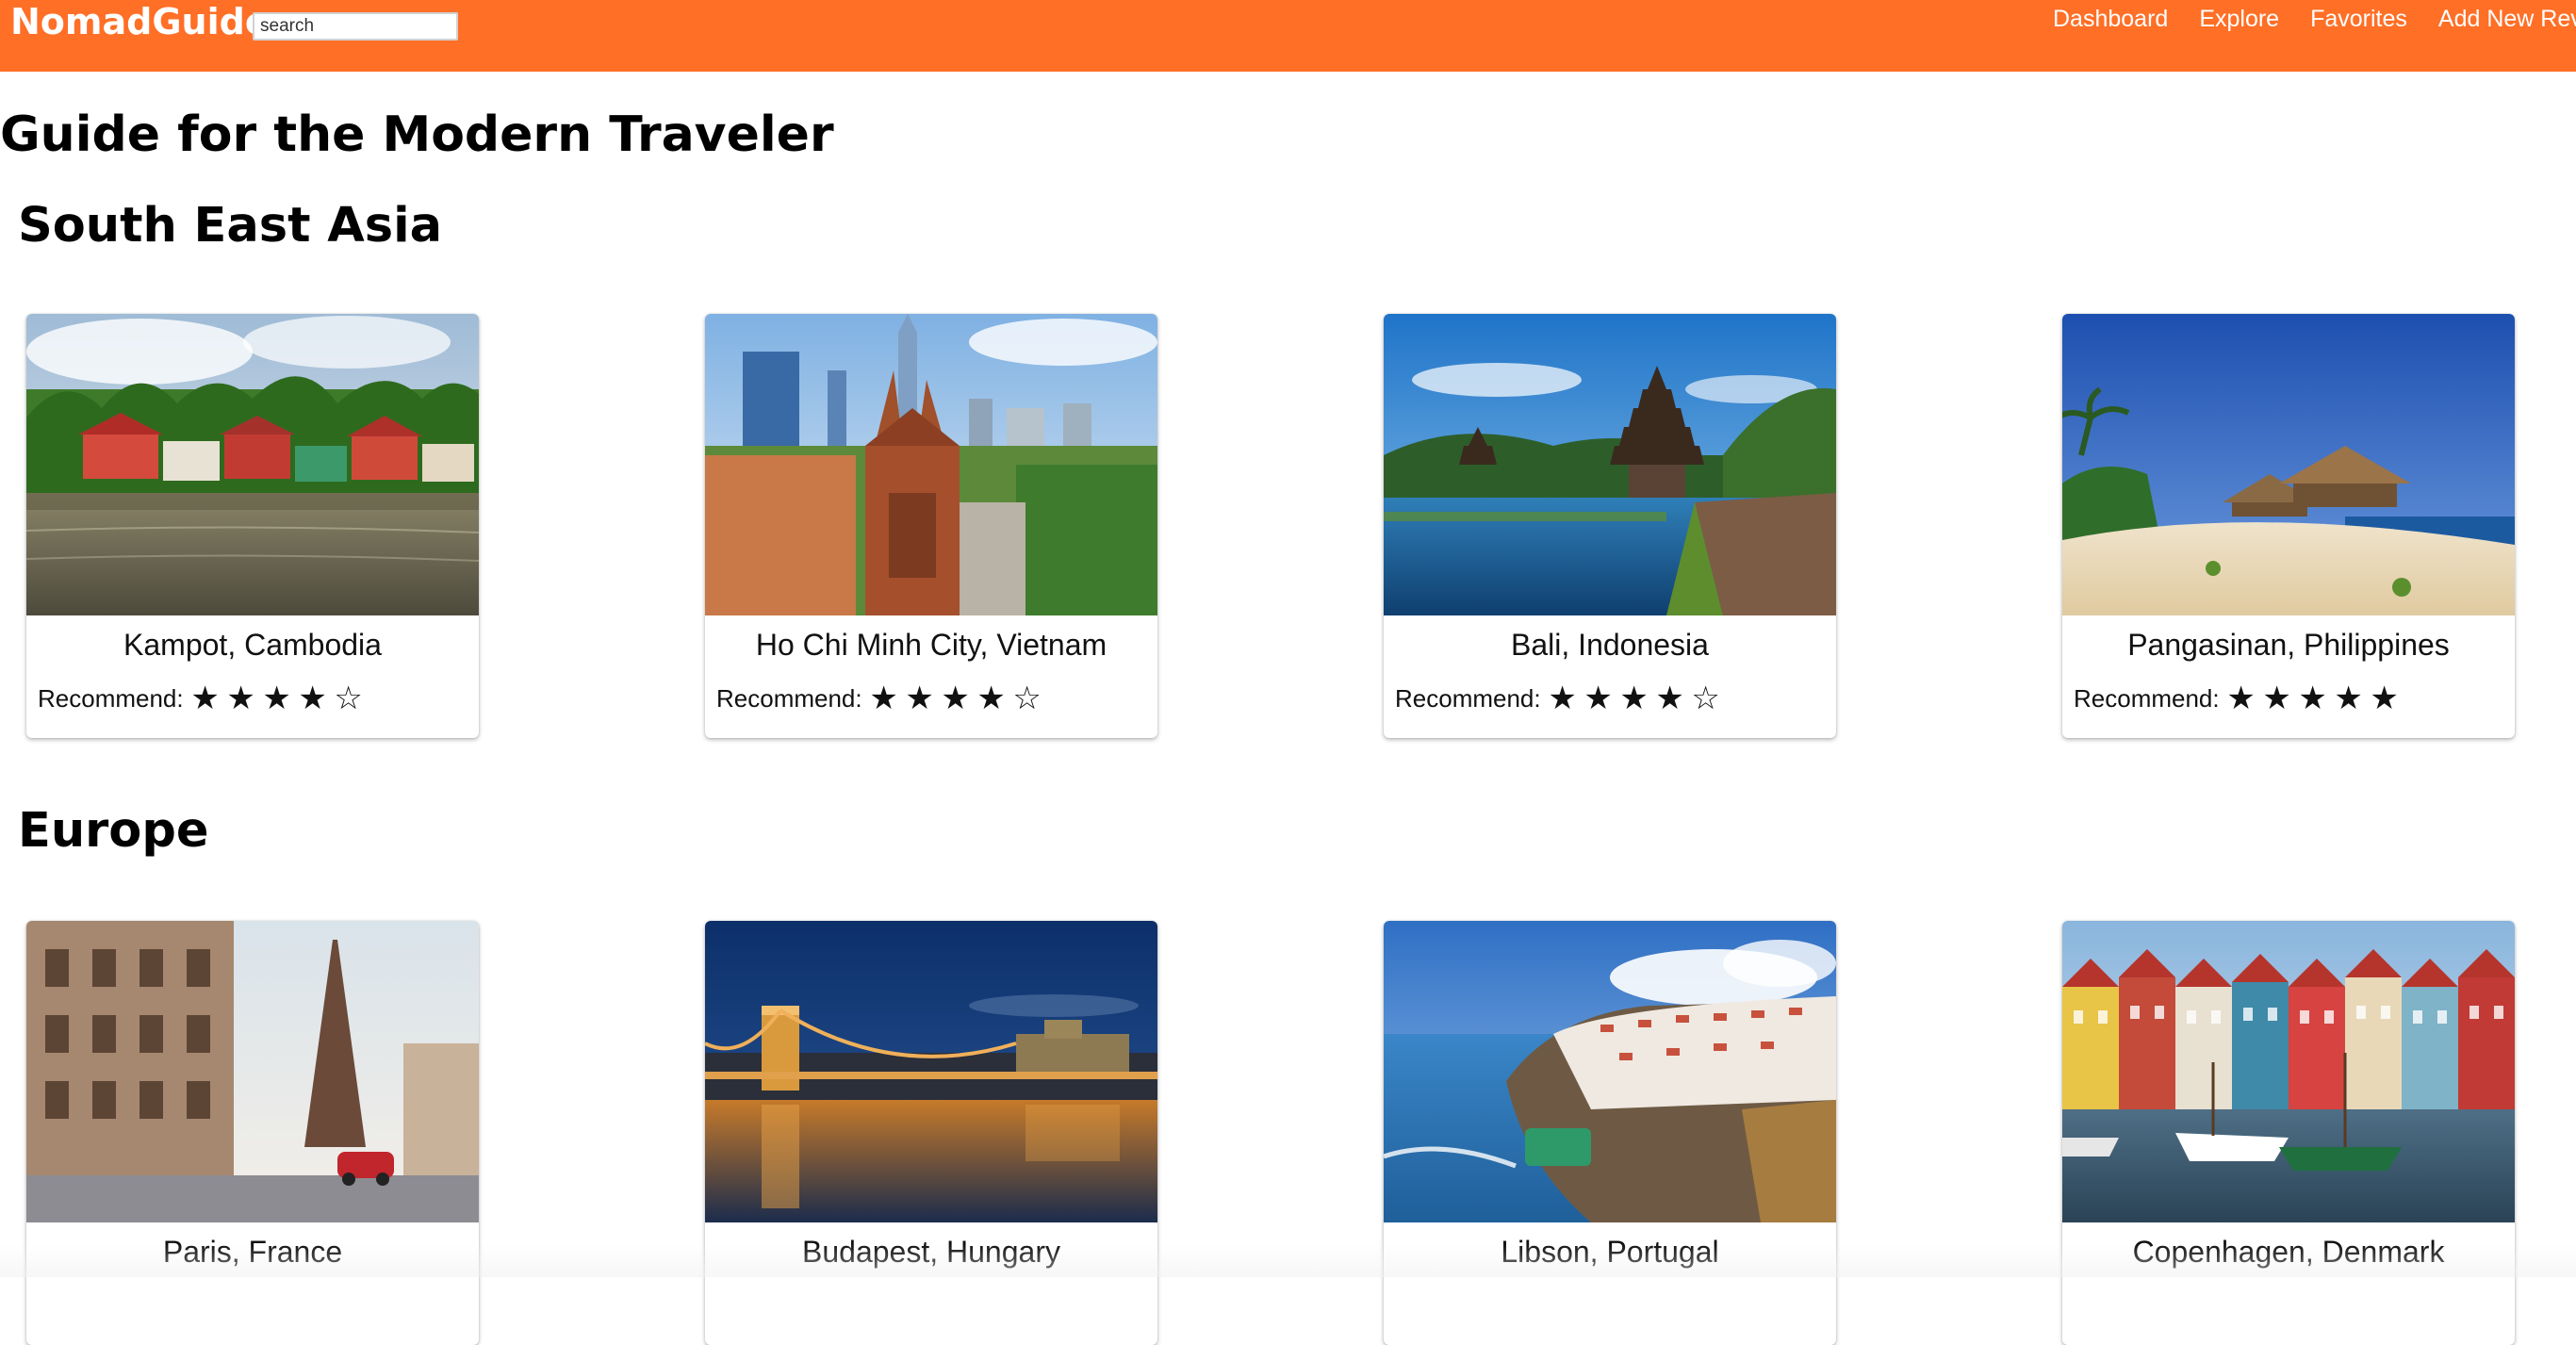  Describe the element at coordinates (2288, 645) in the screenshot. I see `destination-name: Pangasinan, Philippines` at that location.